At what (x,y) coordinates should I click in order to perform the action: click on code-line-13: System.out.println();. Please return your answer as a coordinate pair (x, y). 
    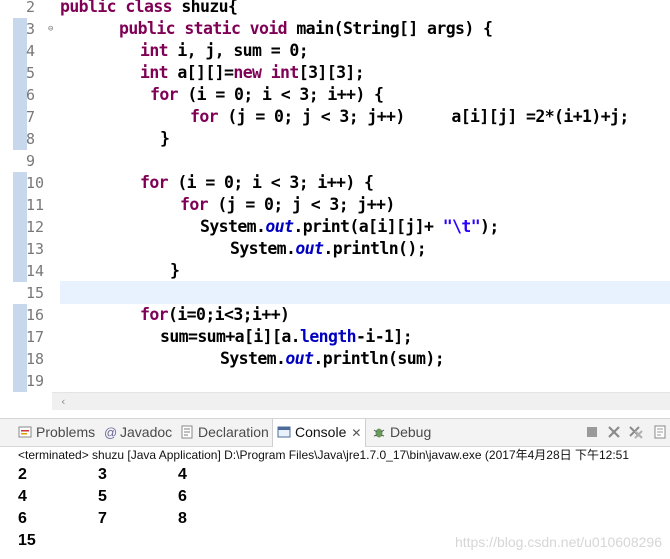
    Looking at the image, I should click on (328, 249).